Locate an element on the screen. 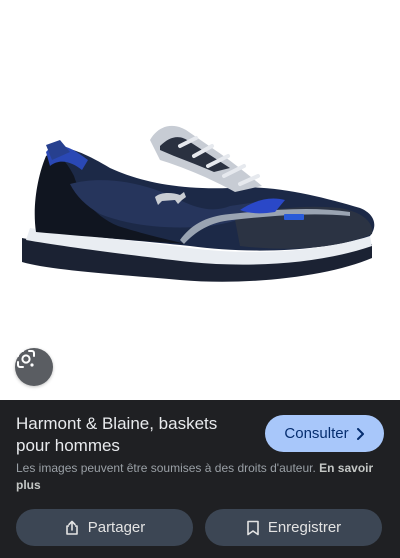  save-button-label: Enregistrer is located at coordinates (304, 527).